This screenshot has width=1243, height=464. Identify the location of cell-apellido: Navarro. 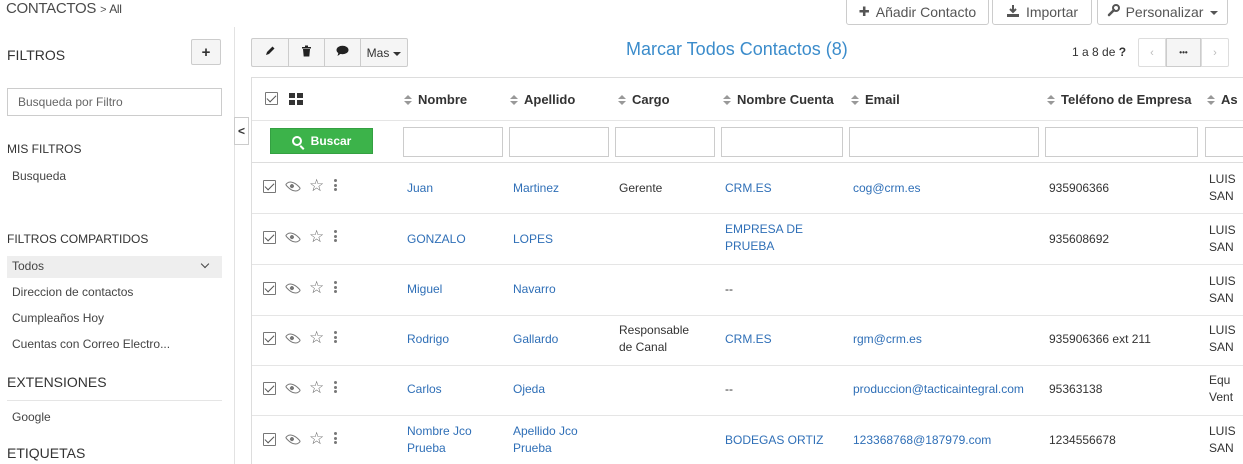
(560, 289).